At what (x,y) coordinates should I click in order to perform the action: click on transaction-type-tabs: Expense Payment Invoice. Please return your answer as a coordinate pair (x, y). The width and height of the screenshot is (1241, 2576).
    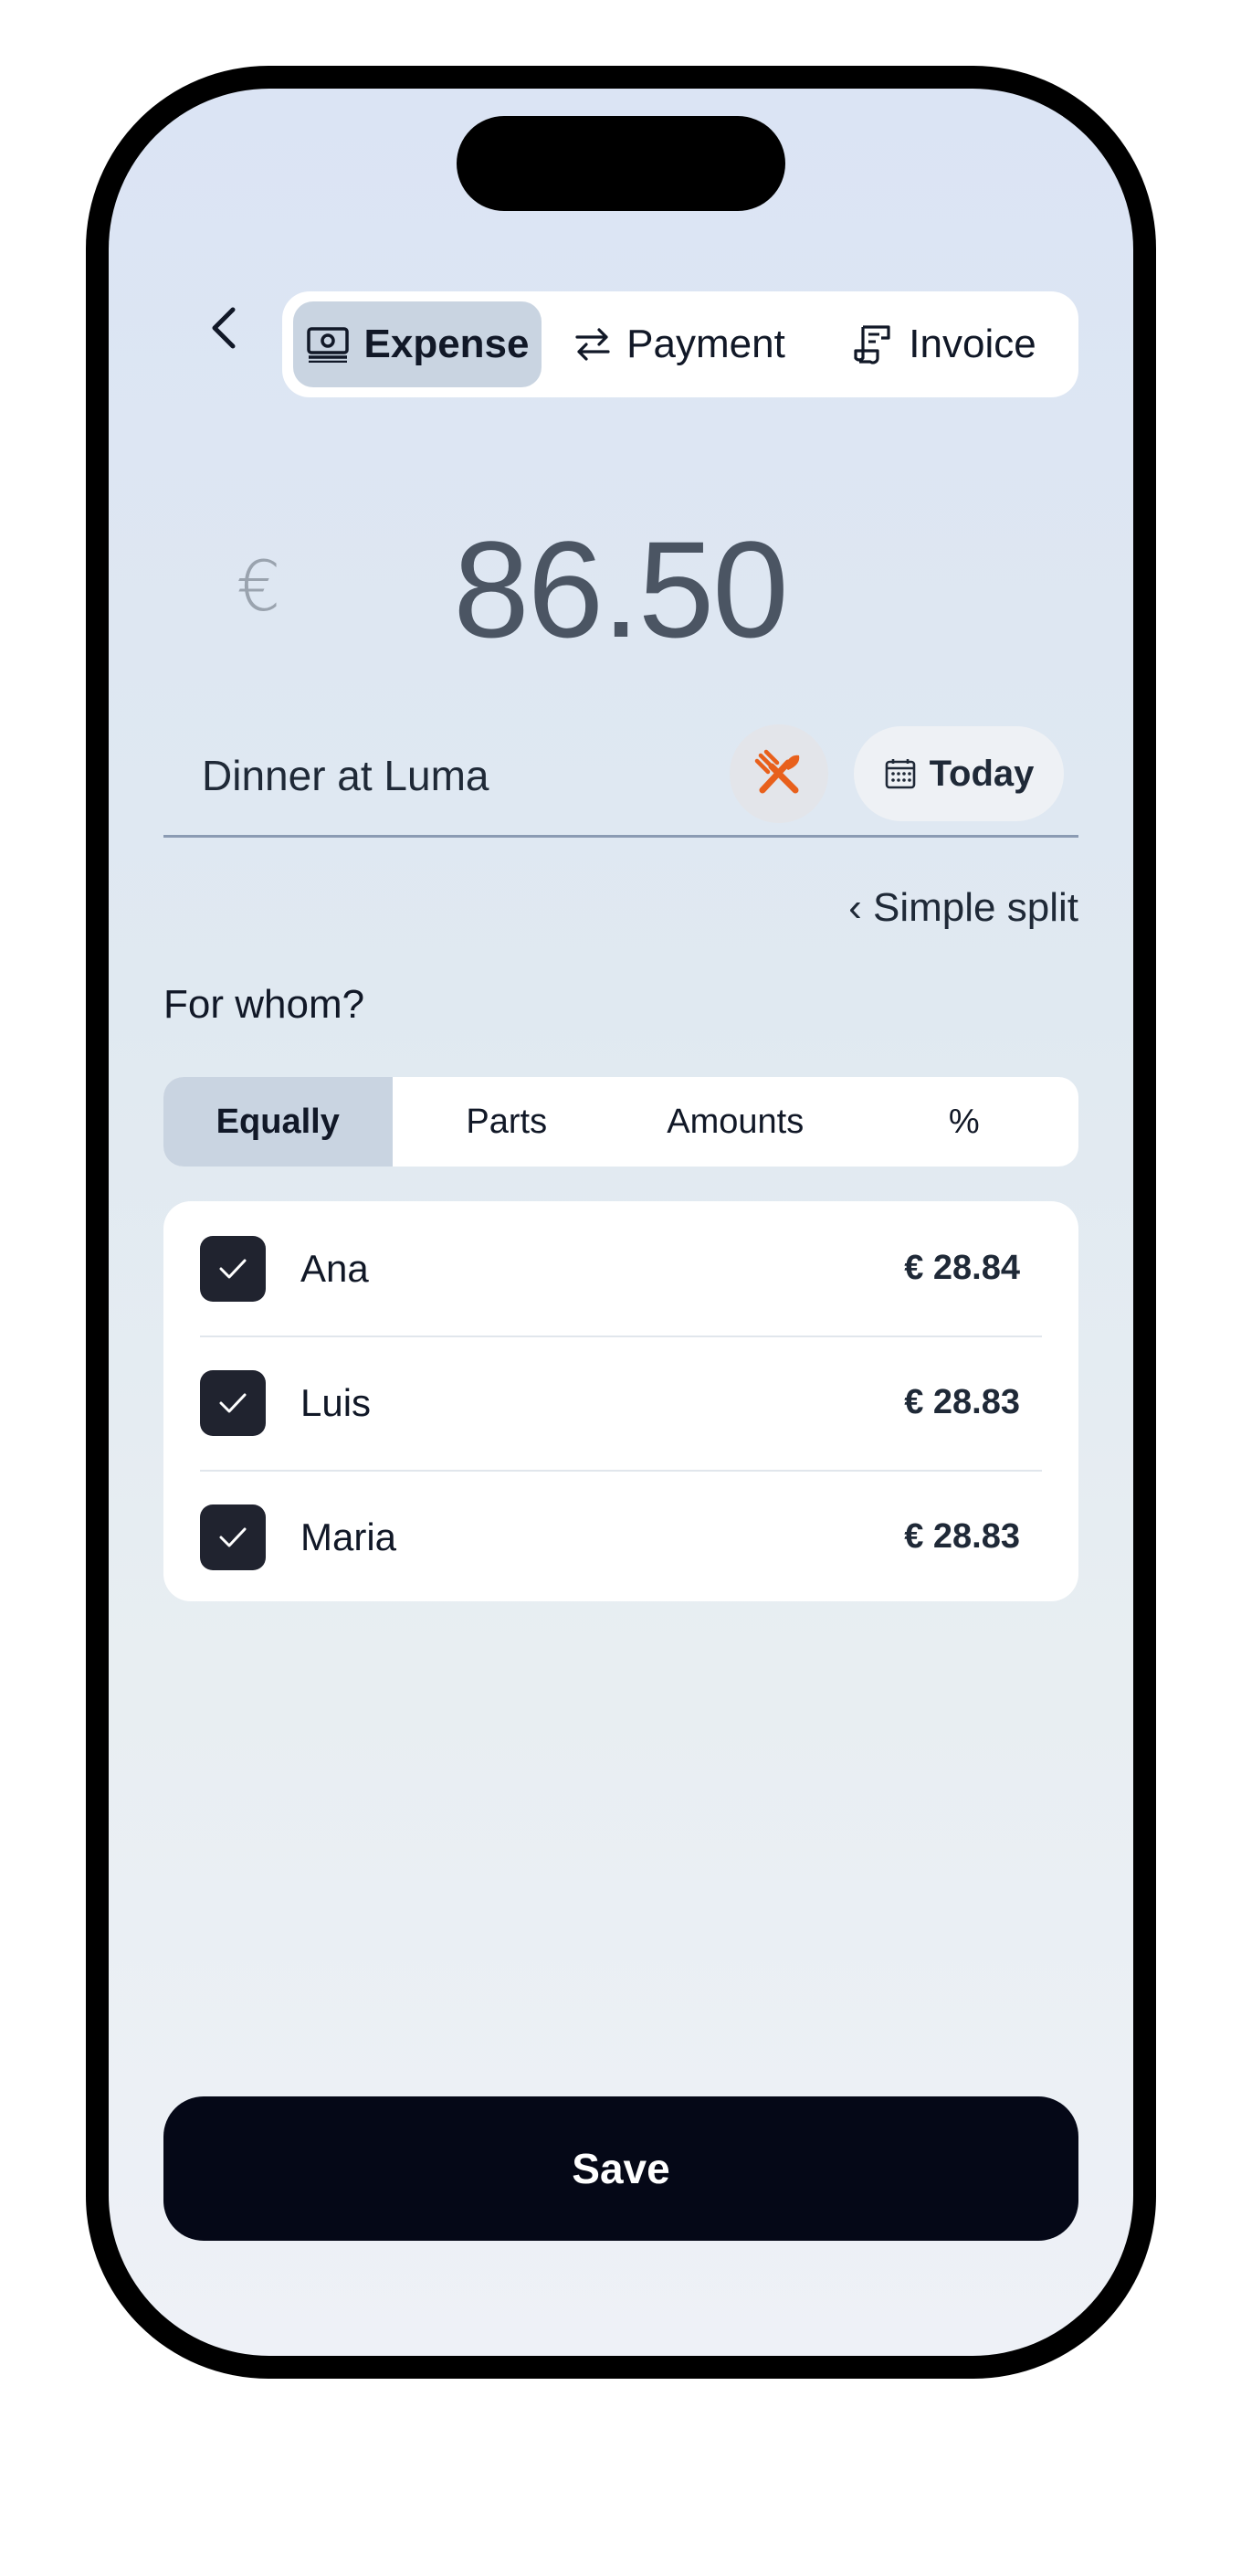
    Looking at the image, I should click on (680, 344).